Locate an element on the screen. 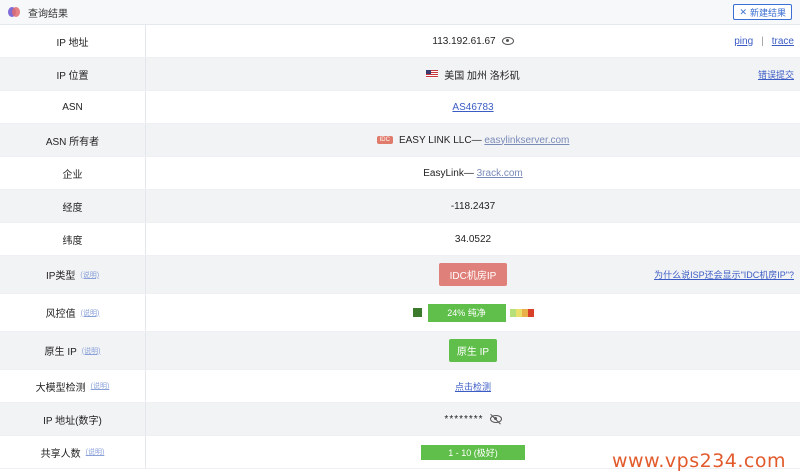 Image resolution: width=800 pixels, height=476 pixels. row-value: IDC EASY LINK LLC— easylinkserver.com is located at coordinates (473, 140).